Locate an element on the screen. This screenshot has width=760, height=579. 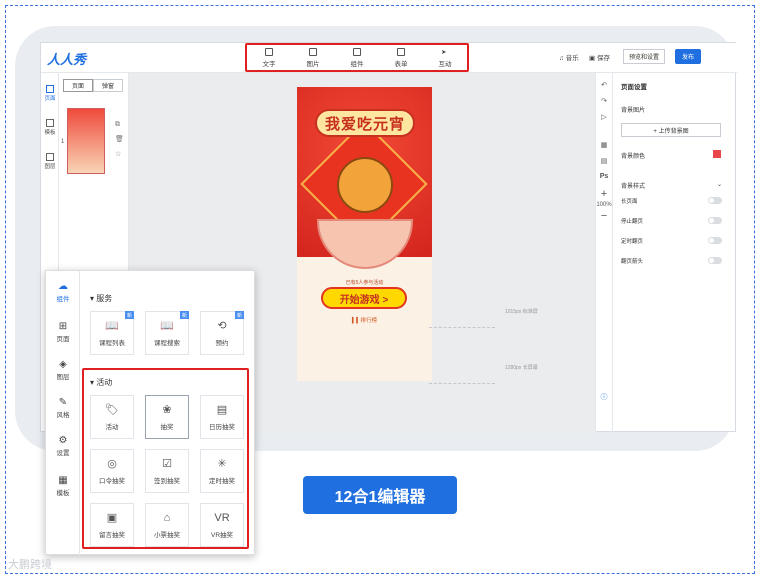
component-booking: ⟲ 预约 新 is located at coordinates (222, 333).